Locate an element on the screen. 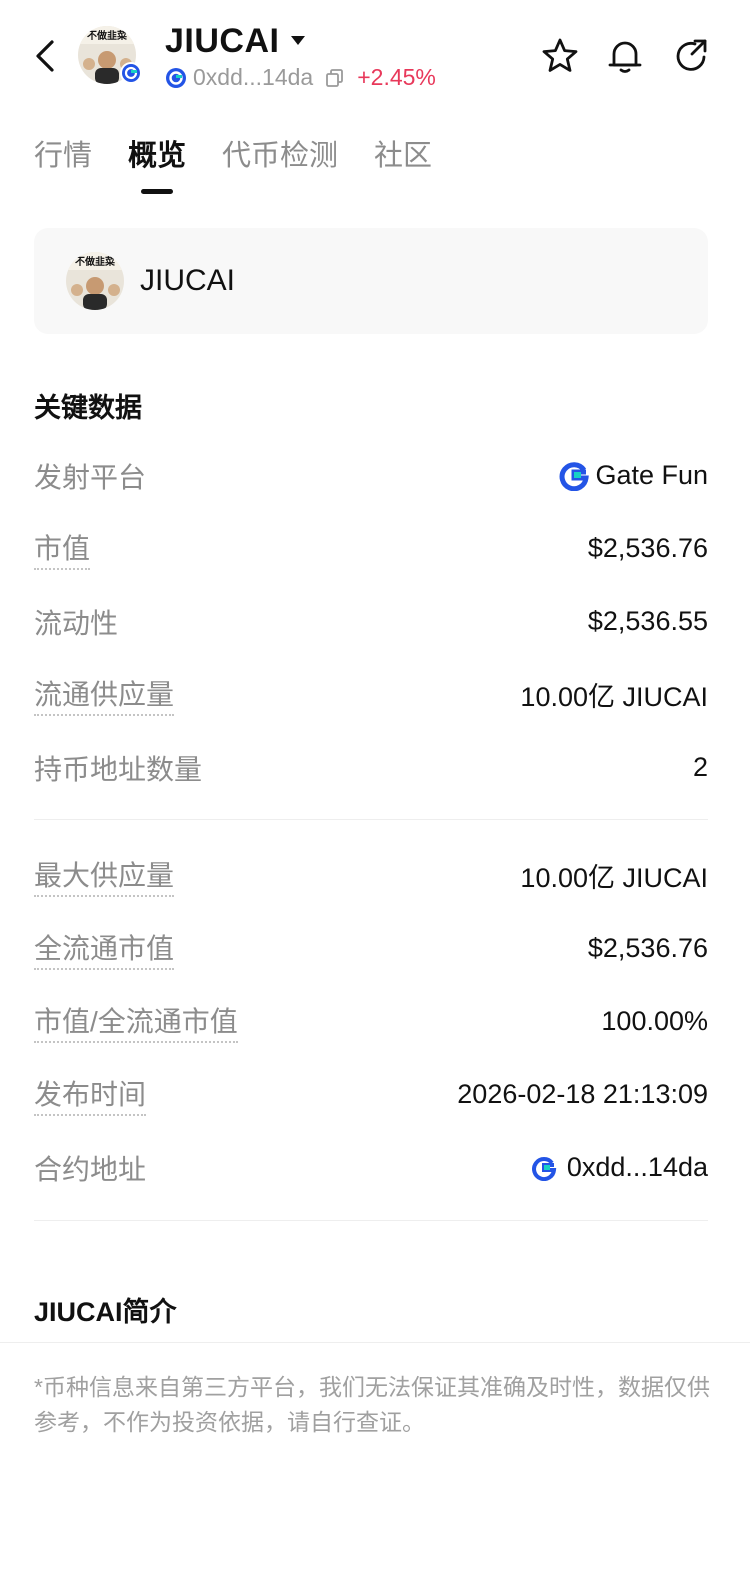 The height and width of the screenshot is (1590, 750). data-row-contract-address: 合约地址 0xdd...14da is located at coordinates (371, 1167).